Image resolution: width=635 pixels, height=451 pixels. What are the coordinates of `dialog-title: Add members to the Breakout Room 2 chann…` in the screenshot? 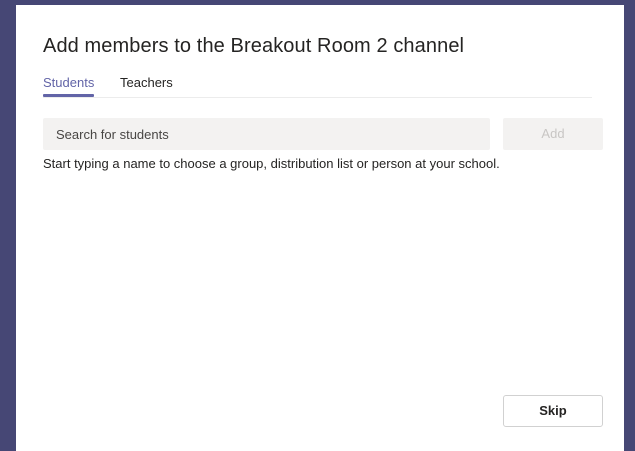 It's located at (254, 46).